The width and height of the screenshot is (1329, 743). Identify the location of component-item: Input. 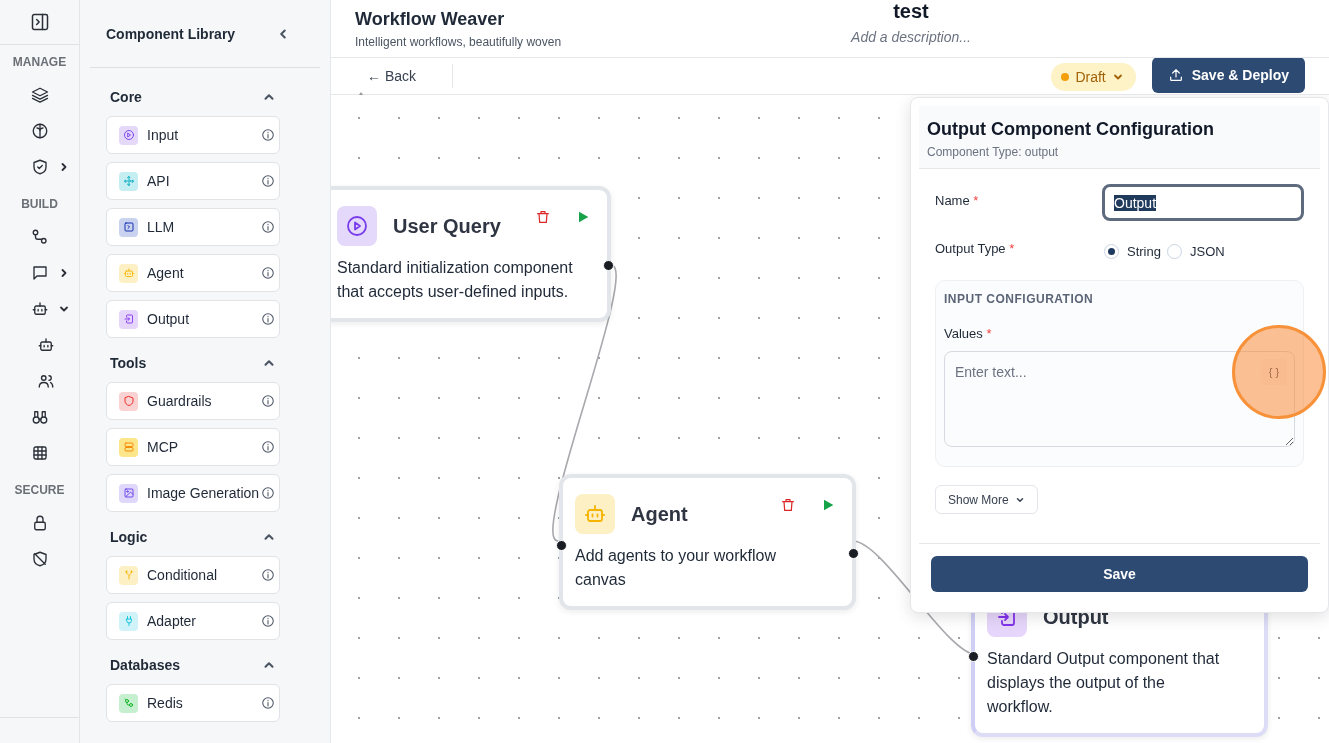
(193, 135).